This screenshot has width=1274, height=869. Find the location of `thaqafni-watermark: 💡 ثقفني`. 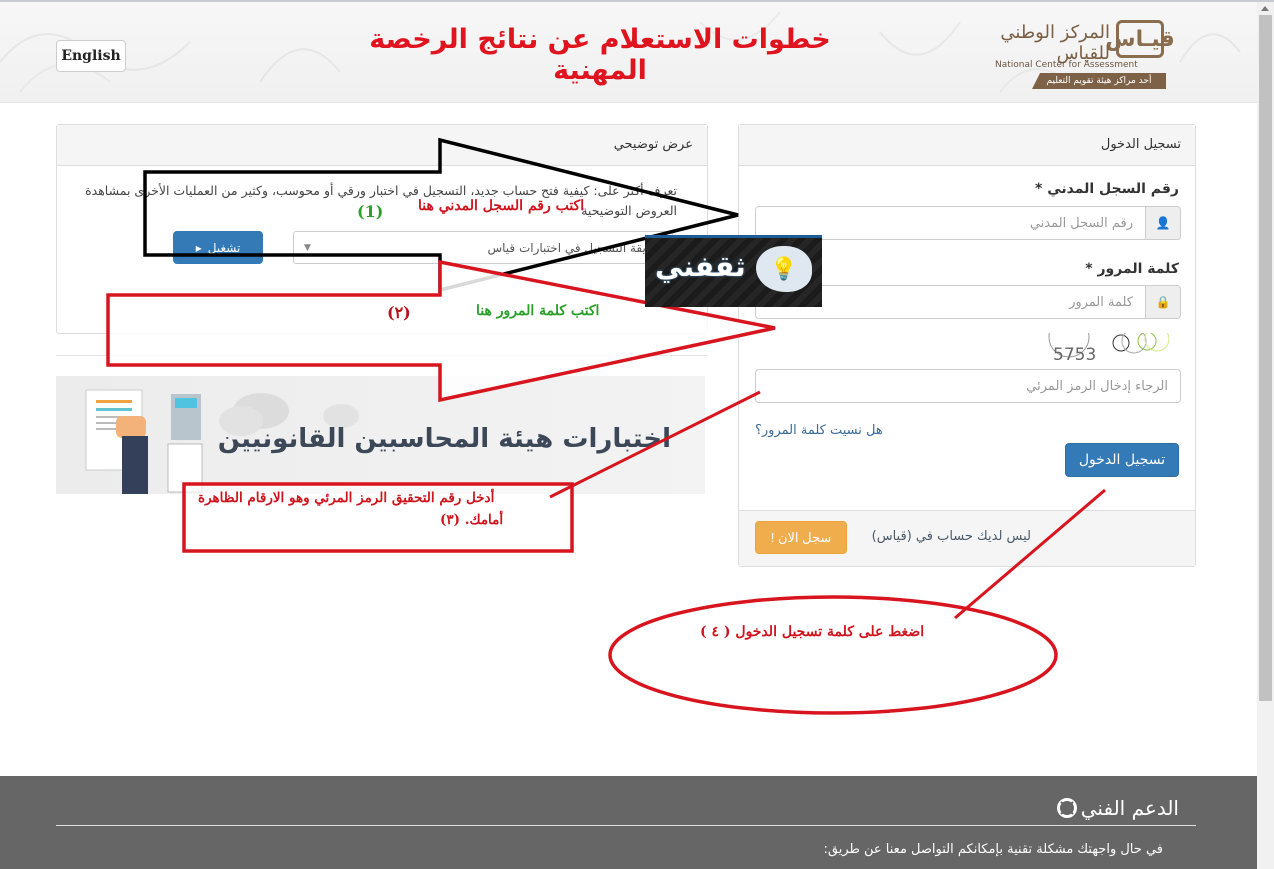

thaqafni-watermark: 💡 ثقفني is located at coordinates (733, 271).